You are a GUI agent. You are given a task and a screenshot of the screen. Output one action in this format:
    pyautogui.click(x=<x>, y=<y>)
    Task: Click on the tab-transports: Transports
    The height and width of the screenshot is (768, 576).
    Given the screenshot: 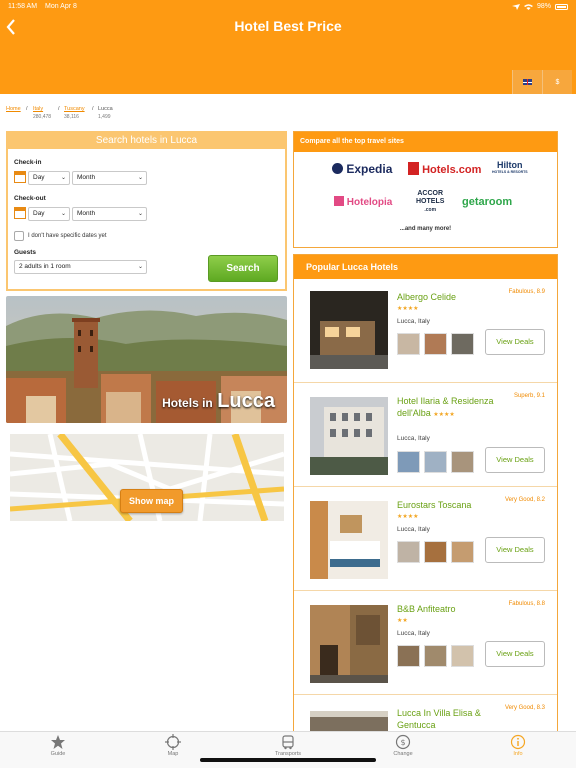 What is the action you would take?
    pyautogui.click(x=288, y=745)
    